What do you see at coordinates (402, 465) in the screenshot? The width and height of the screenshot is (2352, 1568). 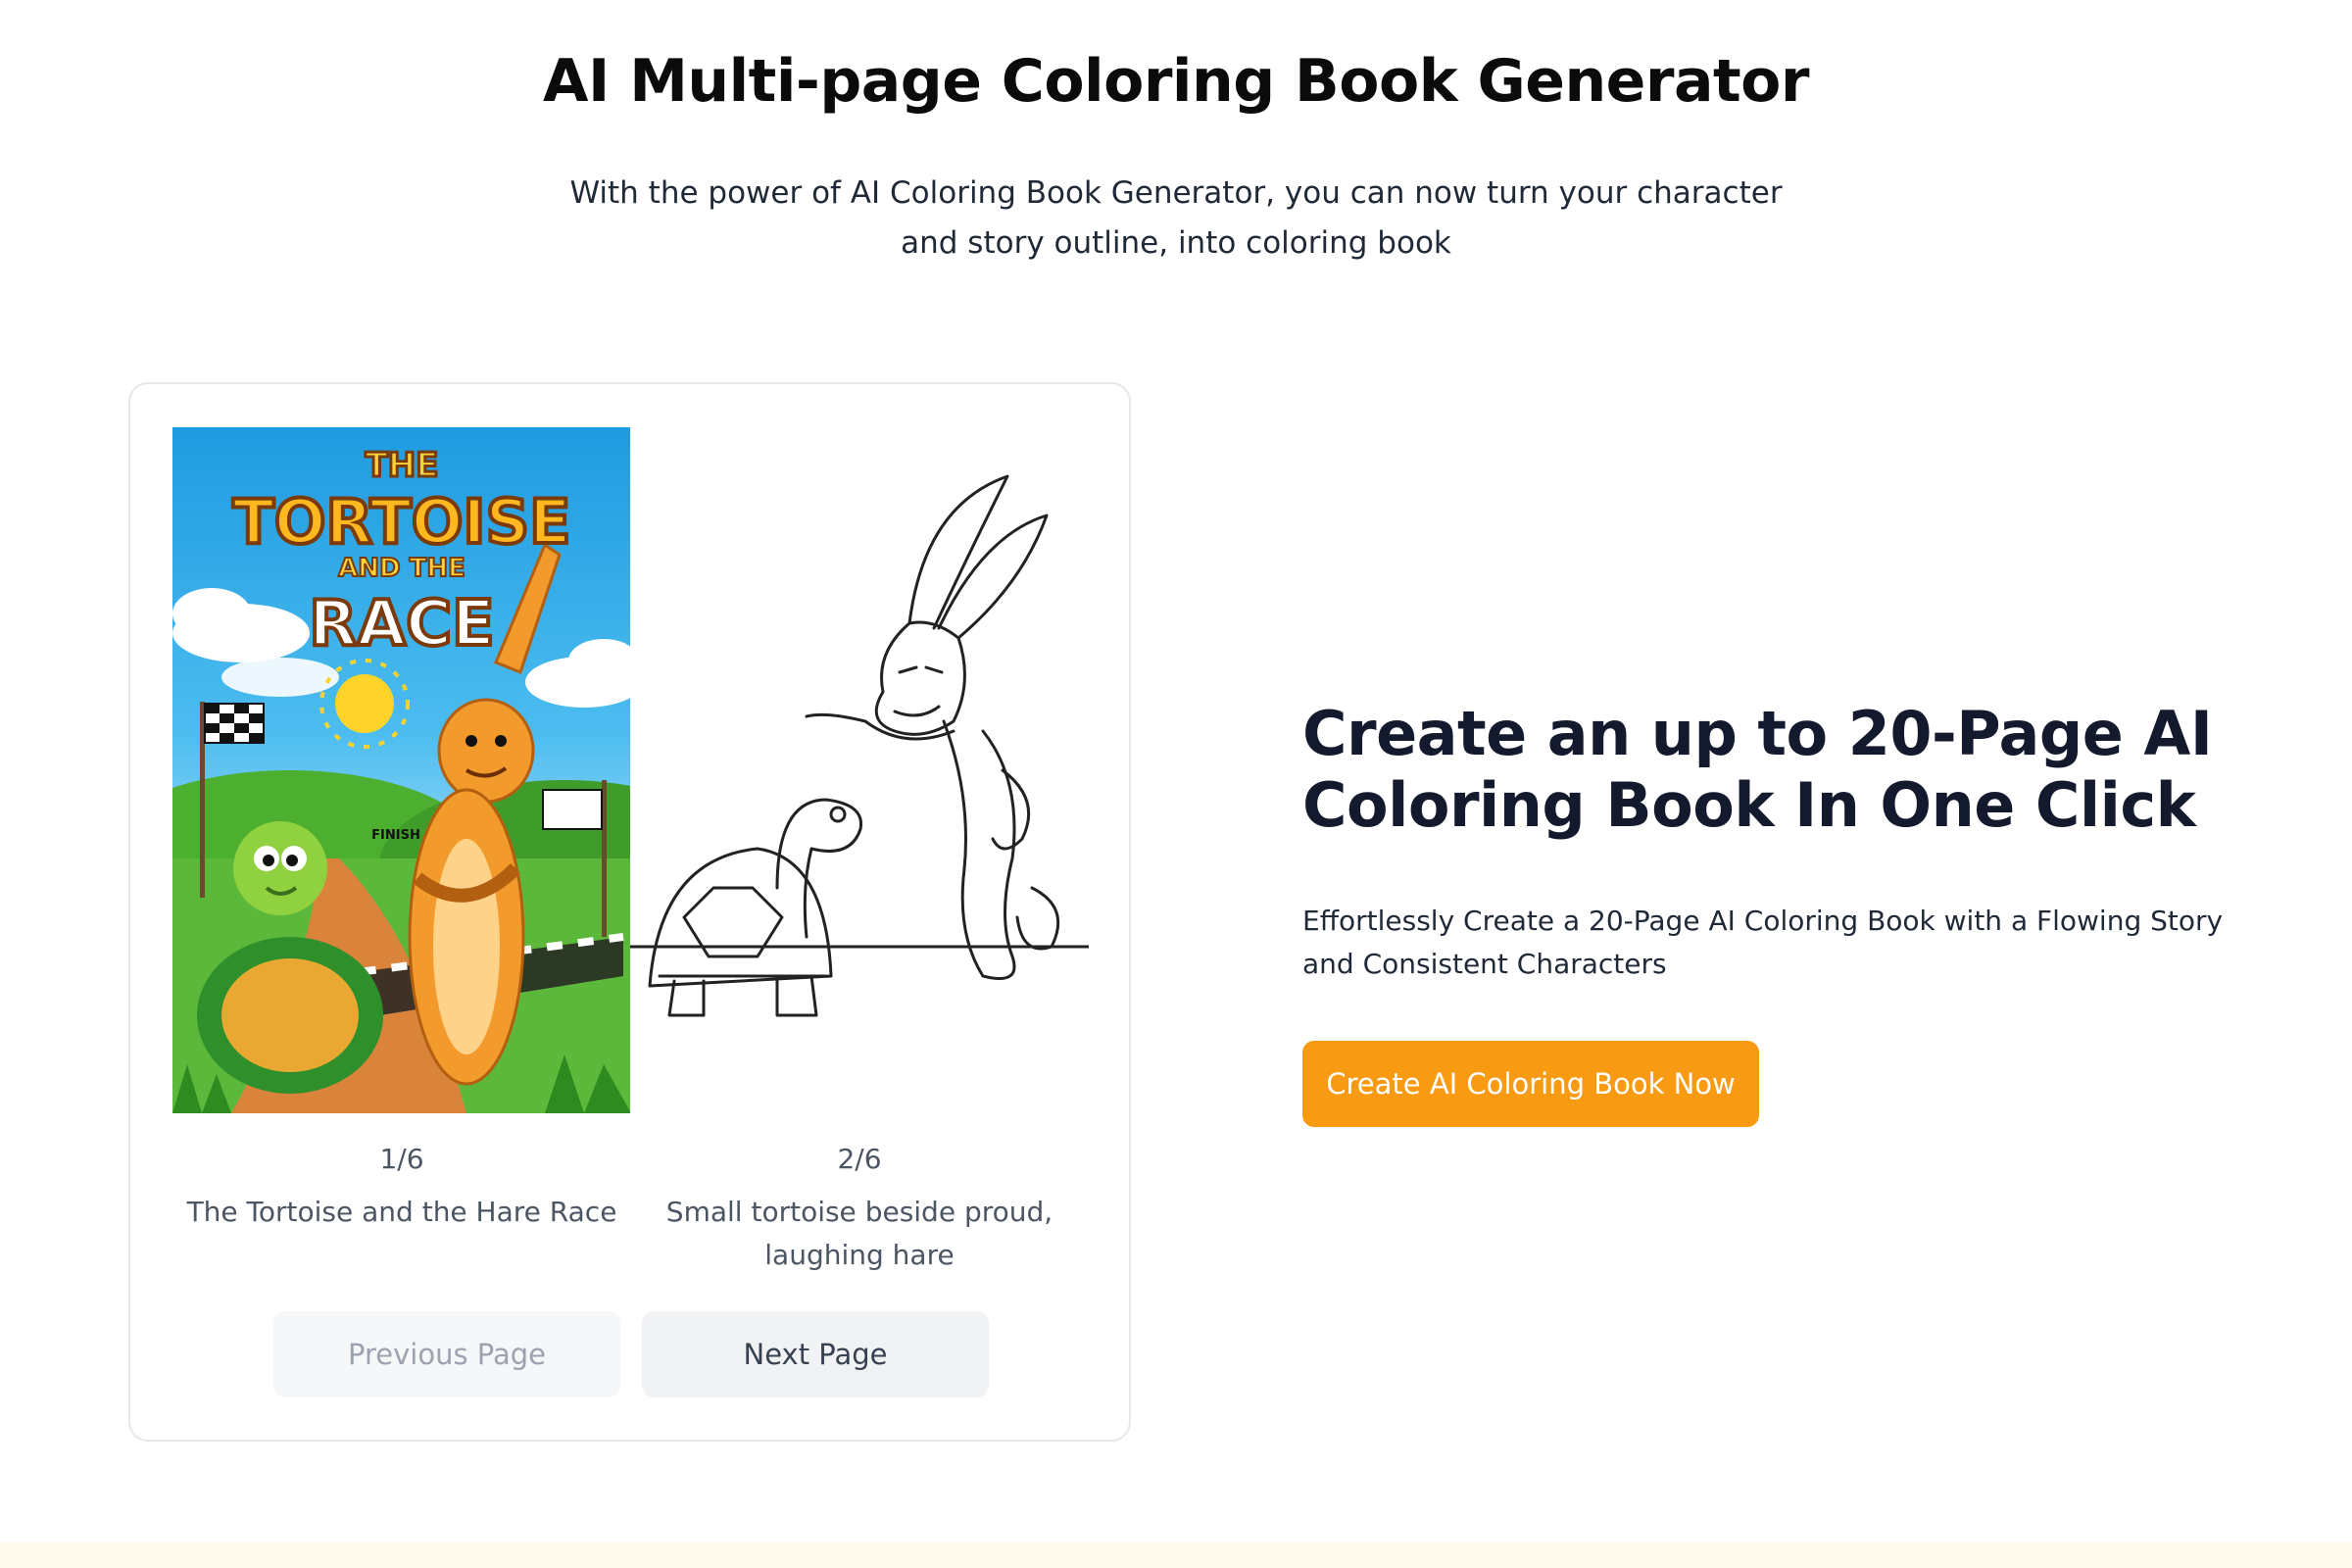 I see `cover-title-line-1: THE` at bounding box center [402, 465].